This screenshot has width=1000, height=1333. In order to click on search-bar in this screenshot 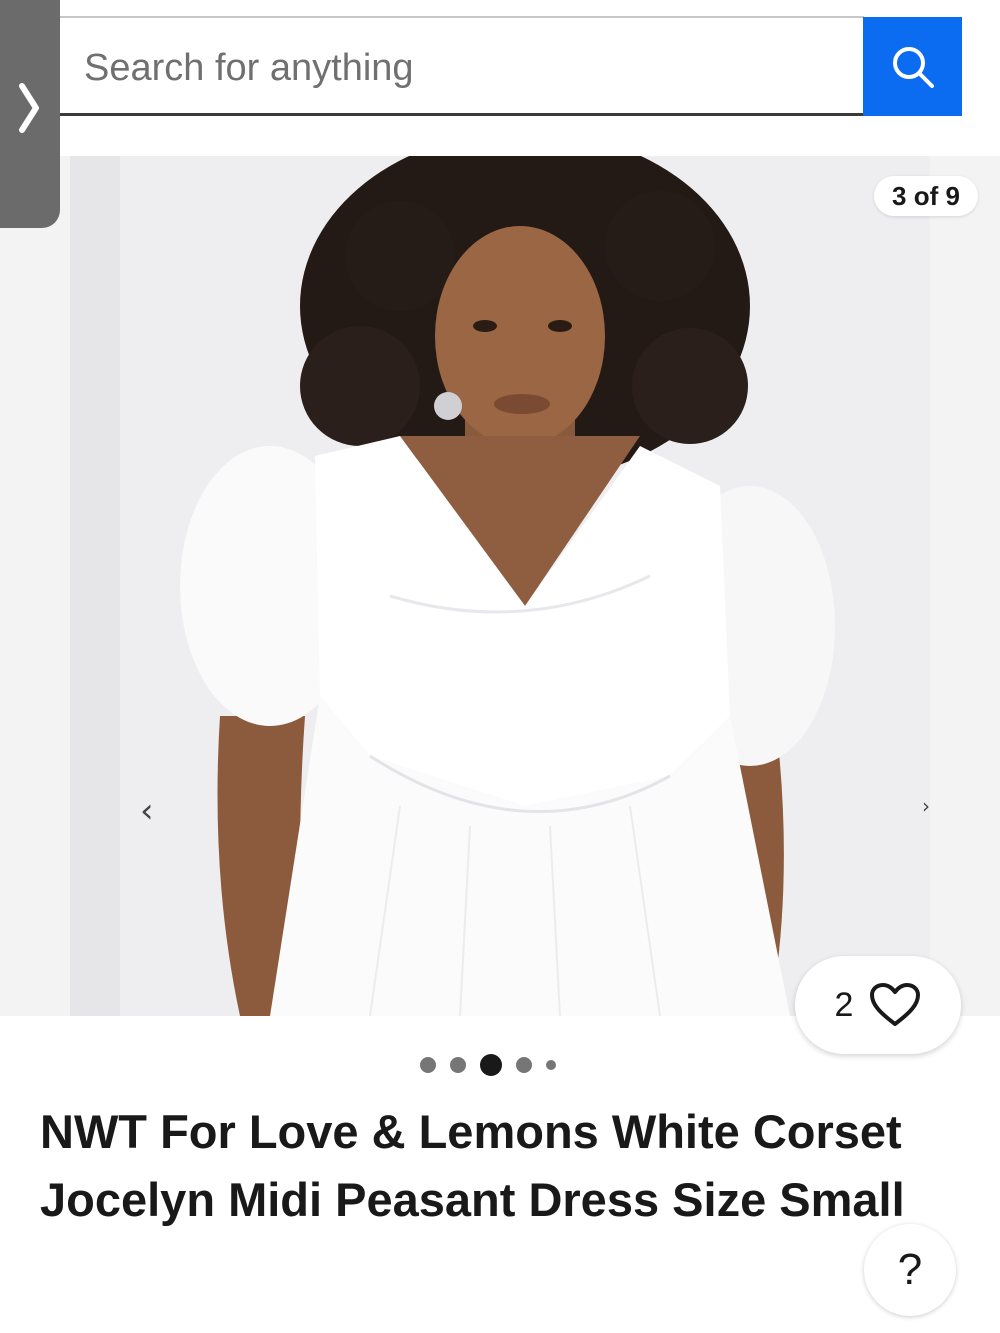, I will do `click(461, 66)`.